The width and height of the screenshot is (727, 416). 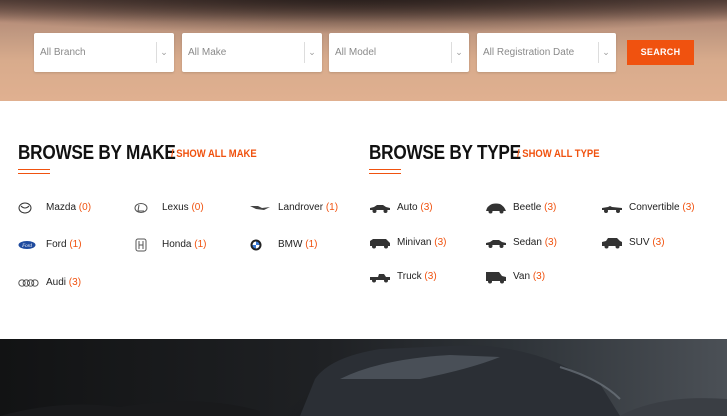 What do you see at coordinates (654, 207) in the screenshot?
I see `type-name: Convertible` at bounding box center [654, 207].